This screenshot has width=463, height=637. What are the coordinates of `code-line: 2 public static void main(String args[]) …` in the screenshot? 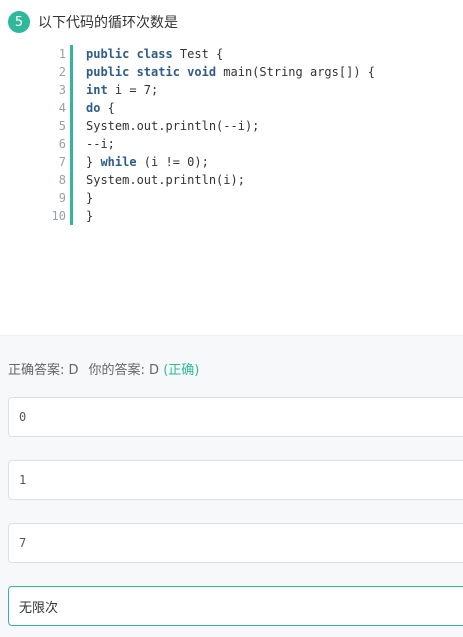 It's located at (246, 72).